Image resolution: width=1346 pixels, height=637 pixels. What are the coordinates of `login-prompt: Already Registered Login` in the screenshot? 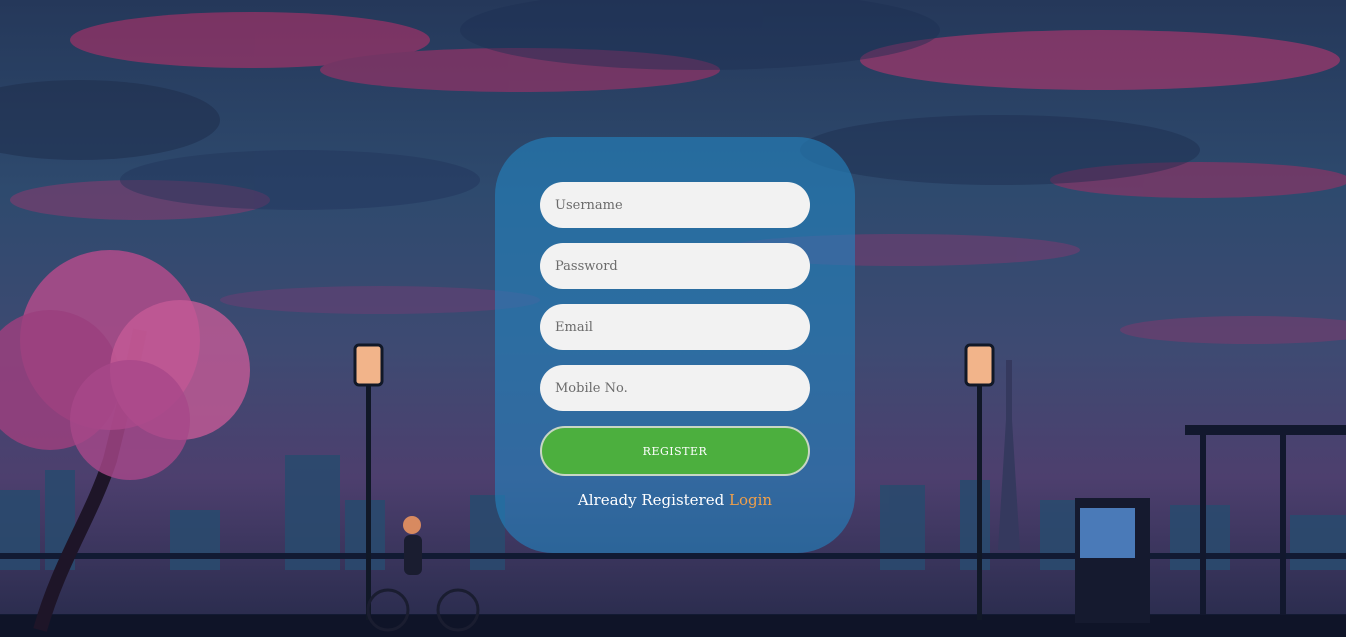 It's located at (675, 500).